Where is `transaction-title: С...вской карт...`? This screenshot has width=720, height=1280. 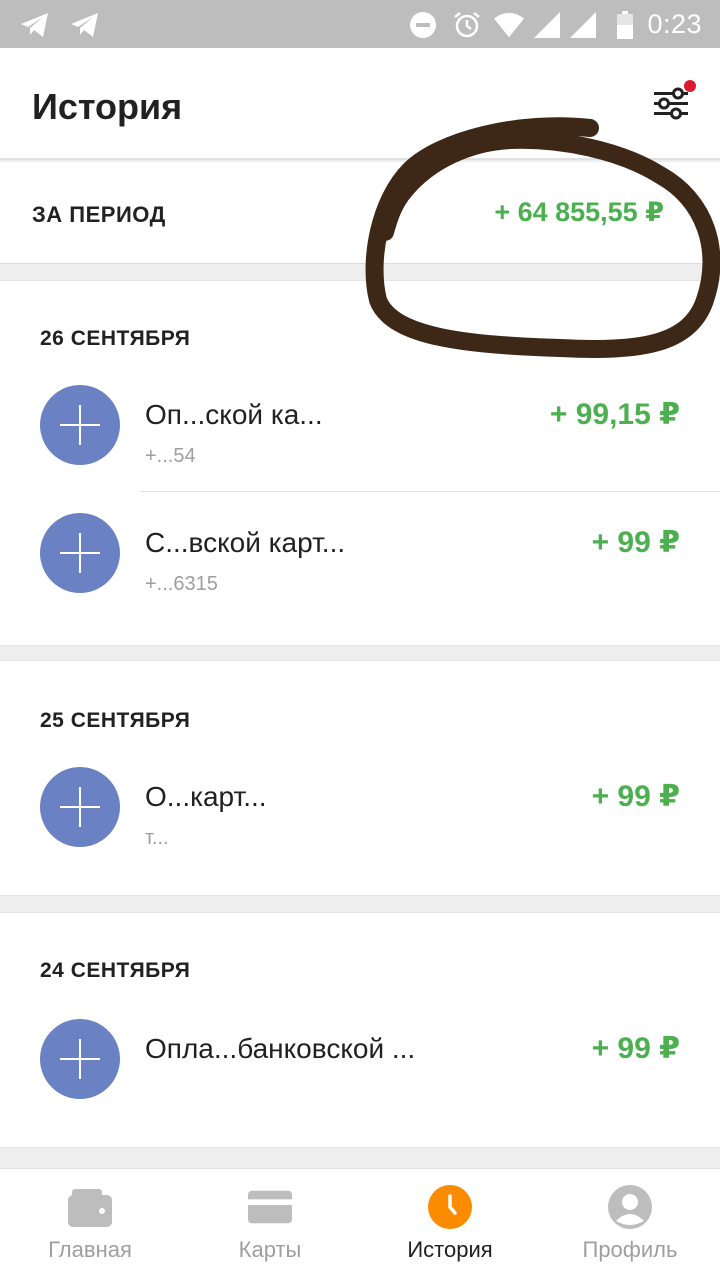
transaction-title: С...вской карт... is located at coordinates (245, 542).